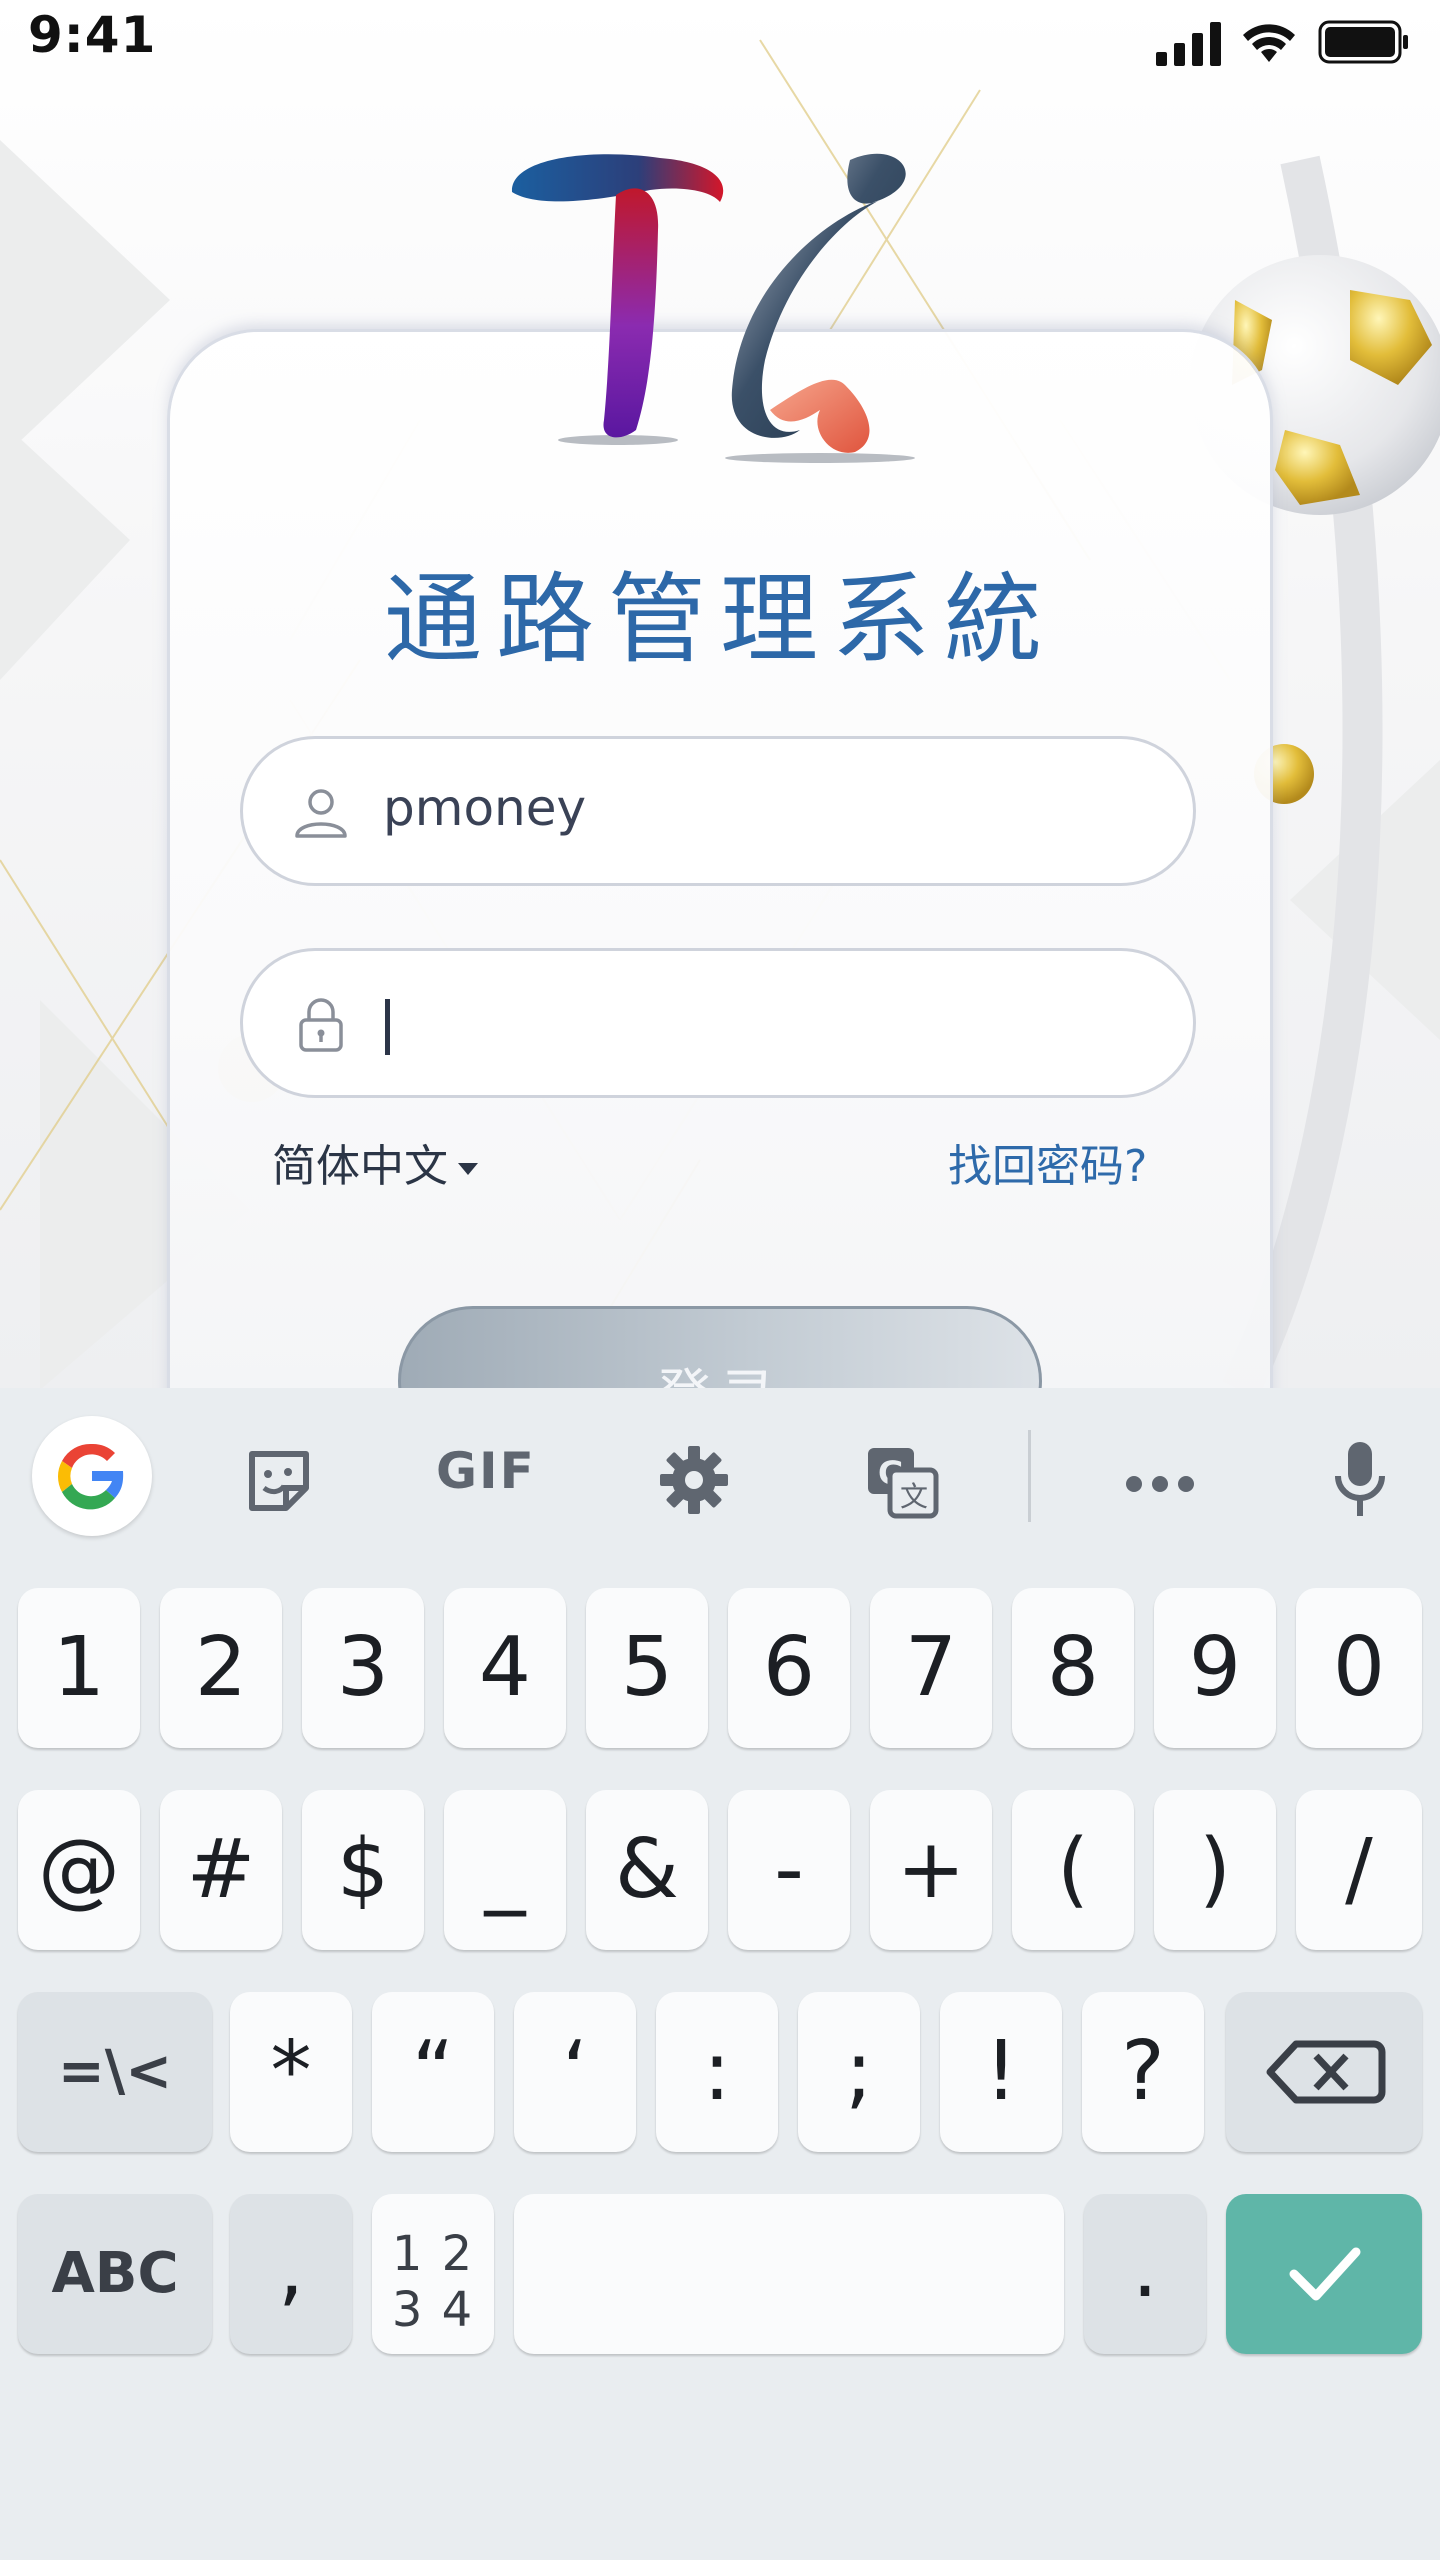 The width and height of the screenshot is (1440, 2560). Describe the element at coordinates (1360, 1480) in the screenshot. I see `mic-icon` at that location.